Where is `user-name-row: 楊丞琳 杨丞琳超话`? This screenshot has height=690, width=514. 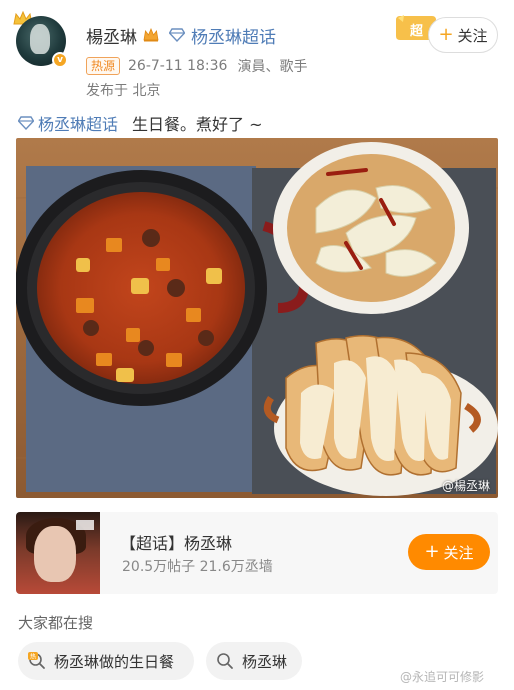 user-name-row: 楊丞琳 杨丞琳超话 is located at coordinates (181, 35).